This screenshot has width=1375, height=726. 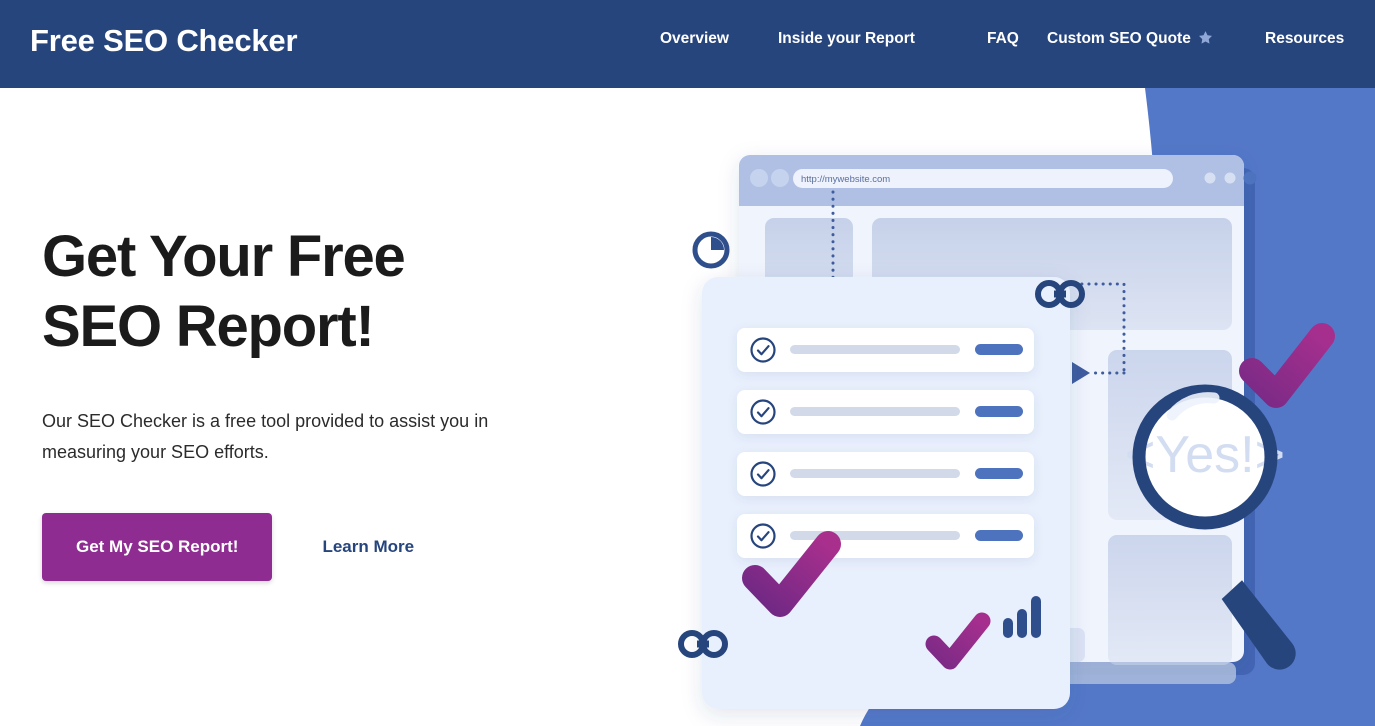 I want to click on browser-block-right-bottom, so click(x=1170, y=600).